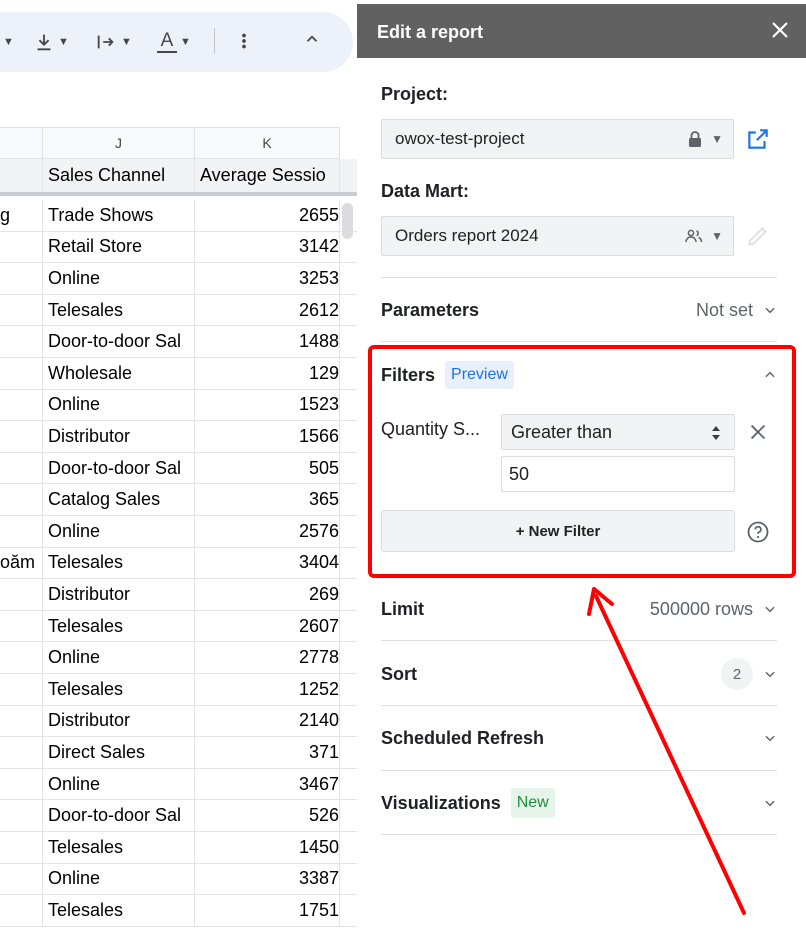  What do you see at coordinates (119, 499) in the screenshot?
I see `table-cell: Catalog Sales` at bounding box center [119, 499].